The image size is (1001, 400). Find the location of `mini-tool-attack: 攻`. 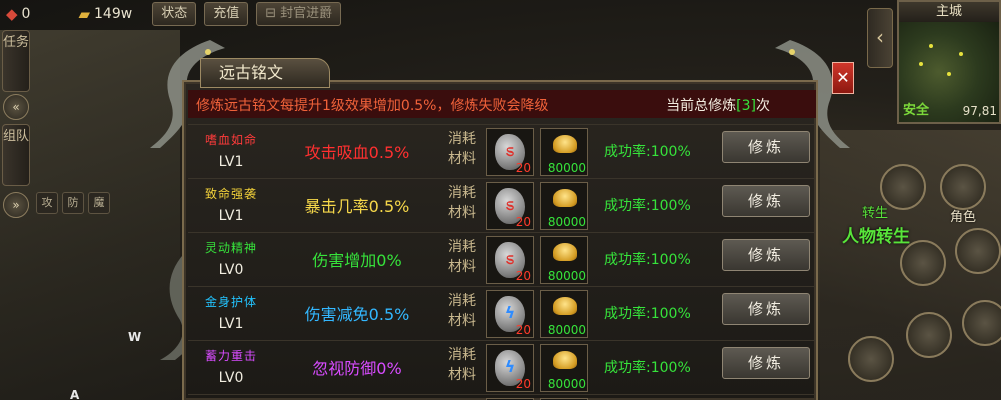

mini-tool-attack: 攻 is located at coordinates (47, 203).